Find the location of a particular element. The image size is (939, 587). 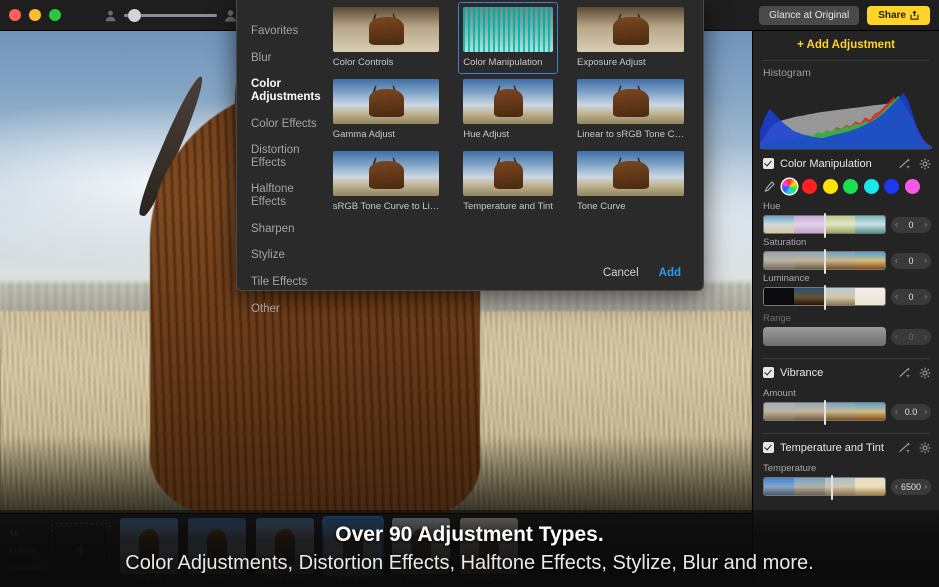

luminance-slider is located at coordinates (824, 297).